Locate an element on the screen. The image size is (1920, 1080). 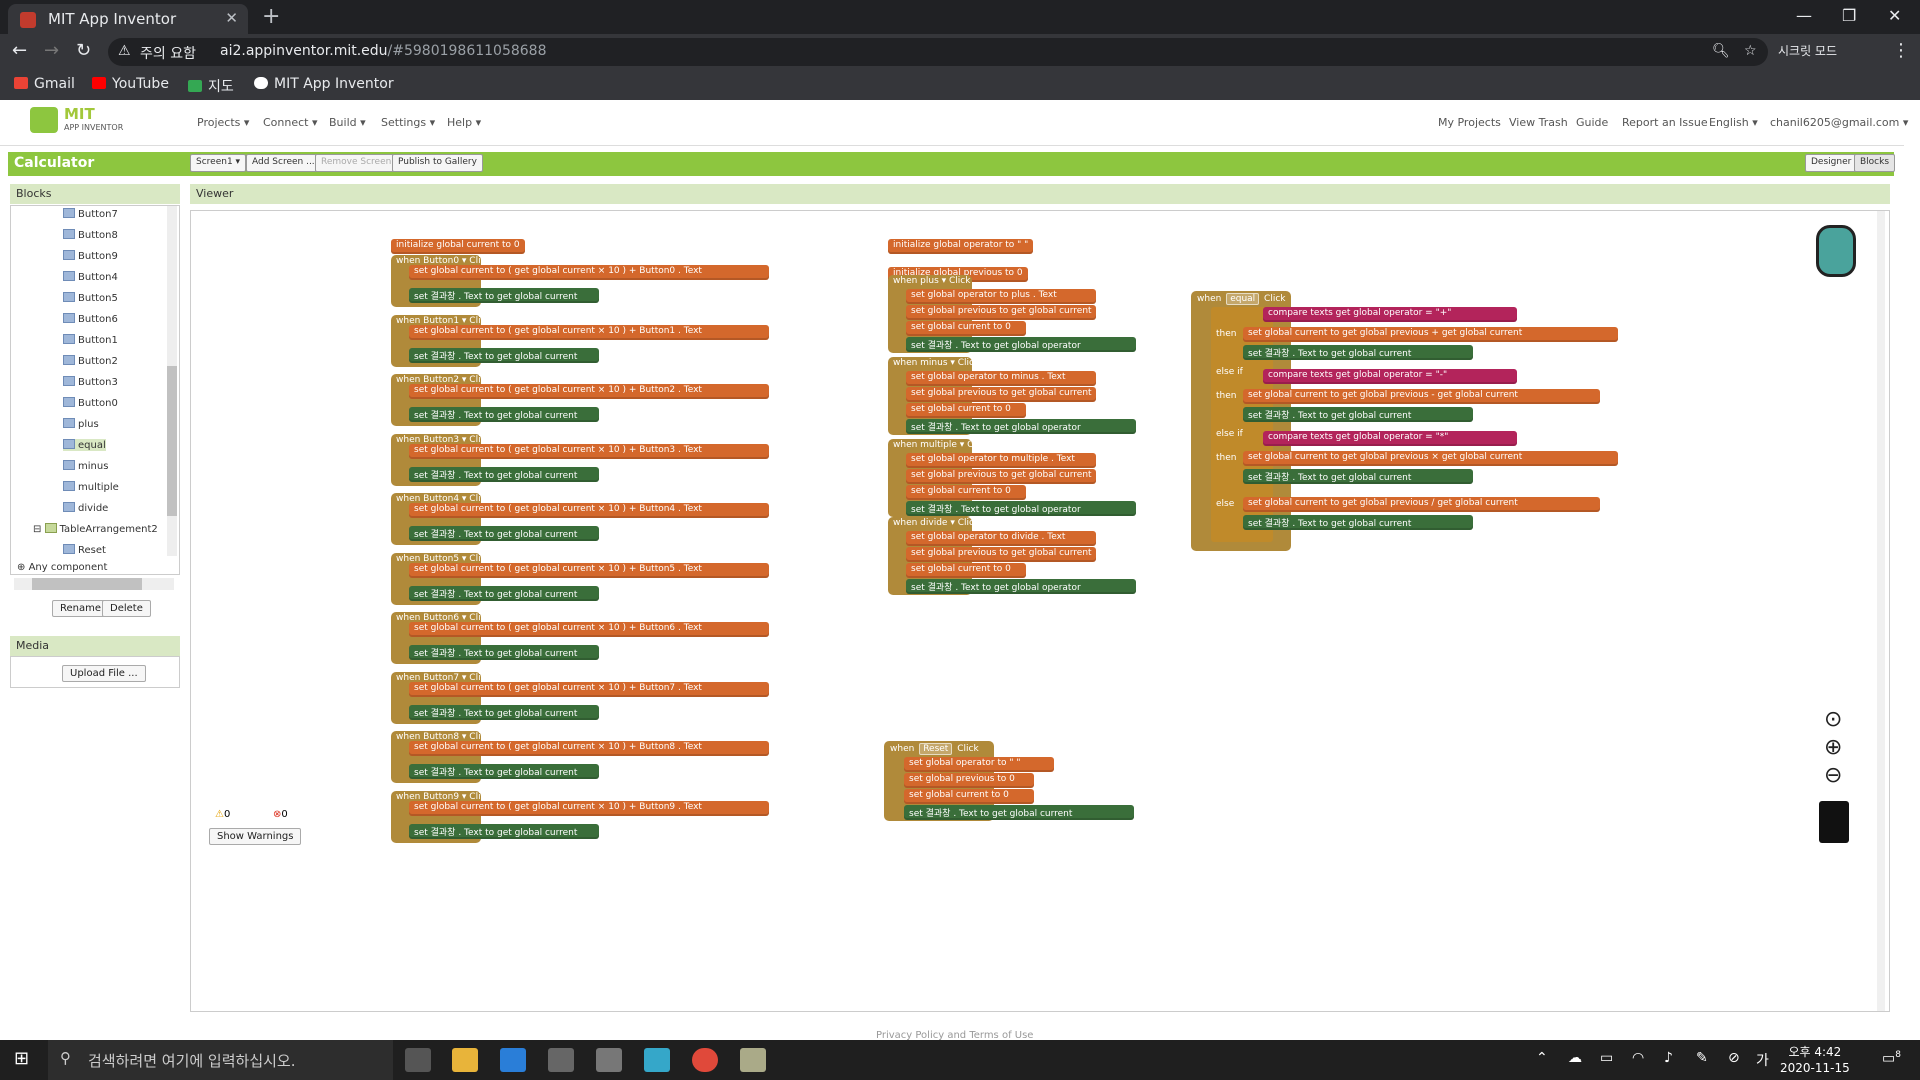
app-icon is located at coordinates (657, 1060).